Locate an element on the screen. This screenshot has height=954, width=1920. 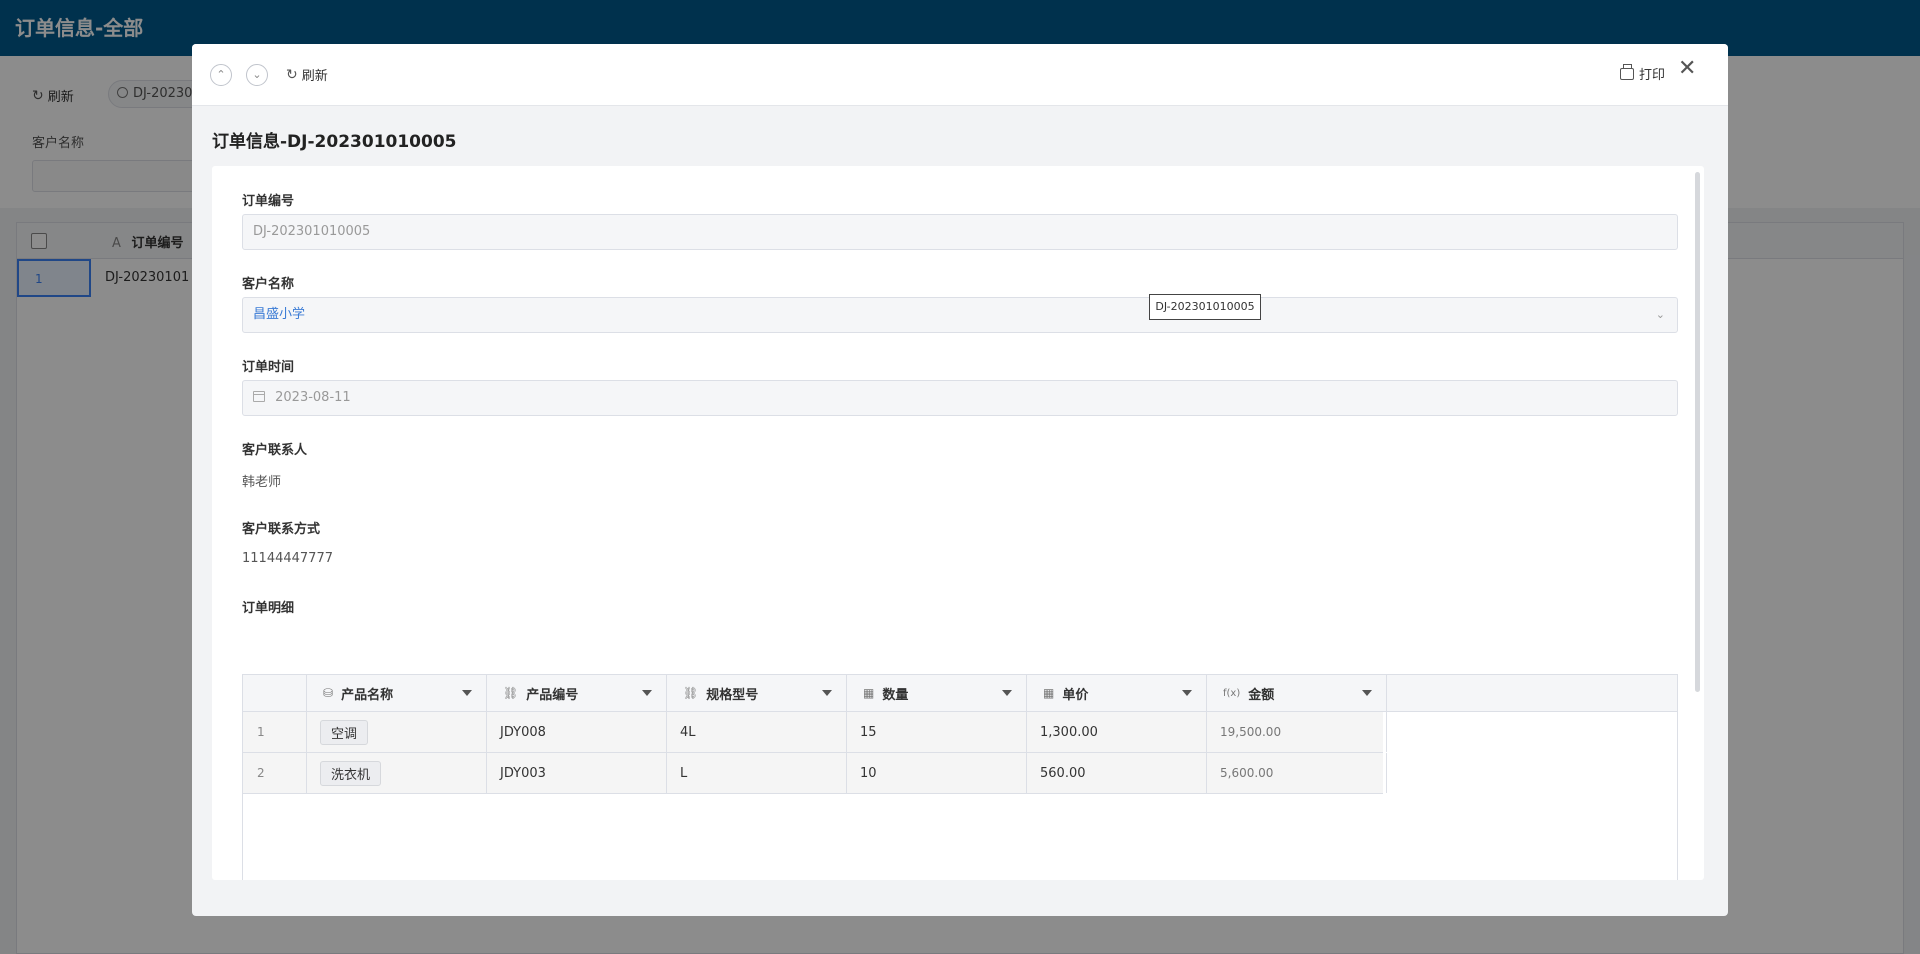
row-index: 1 is located at coordinates (275, 732).